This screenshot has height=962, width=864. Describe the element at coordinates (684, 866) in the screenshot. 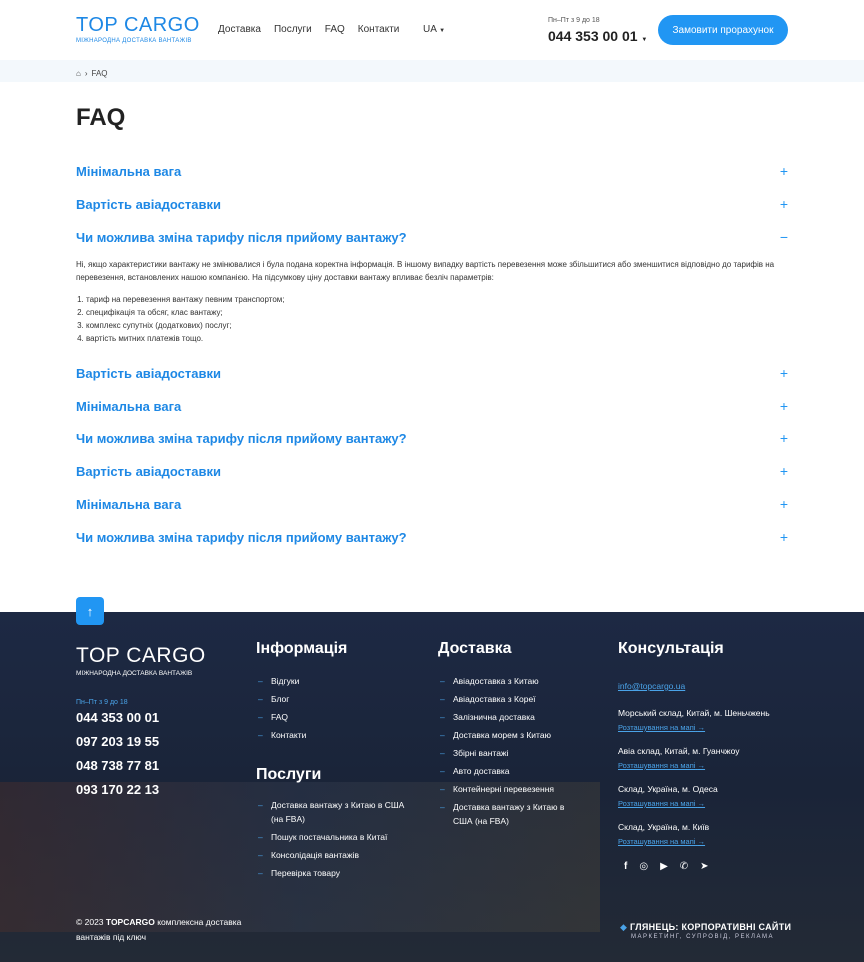

I see `viber-icon: ✆` at that location.